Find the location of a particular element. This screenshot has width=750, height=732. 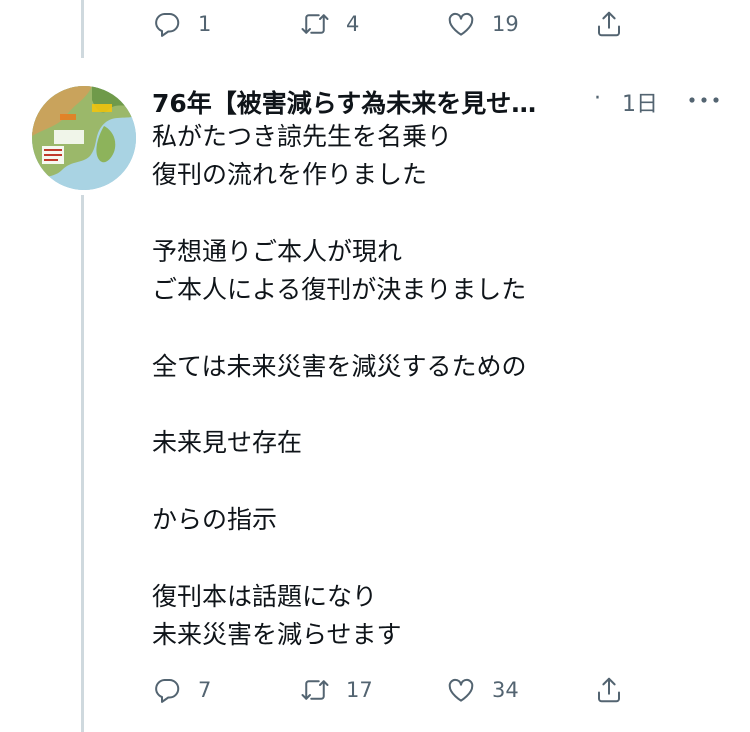

avatar is located at coordinates (84, 138).